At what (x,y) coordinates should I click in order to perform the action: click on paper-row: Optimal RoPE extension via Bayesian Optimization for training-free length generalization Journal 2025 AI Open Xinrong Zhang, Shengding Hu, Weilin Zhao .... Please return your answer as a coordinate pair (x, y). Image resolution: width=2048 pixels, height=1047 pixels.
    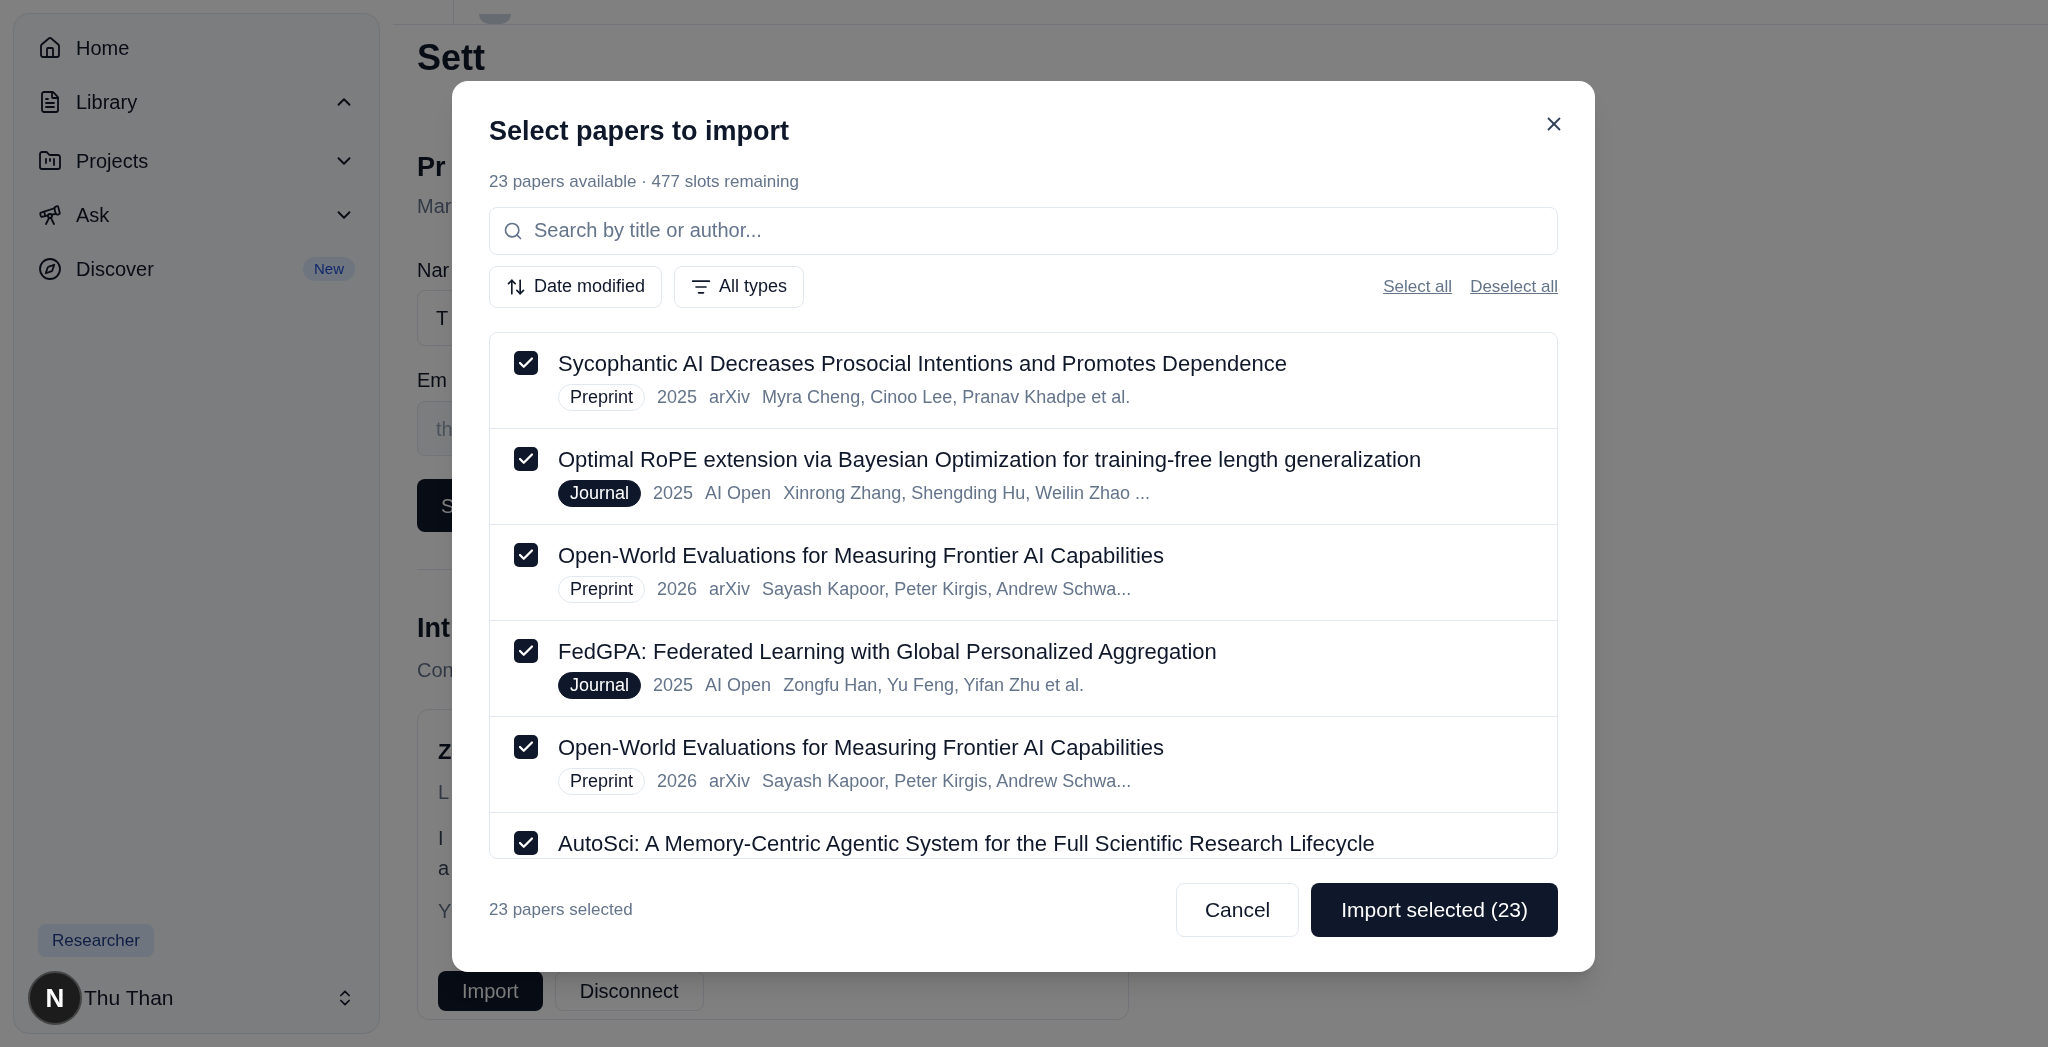
    Looking at the image, I should click on (1023, 476).